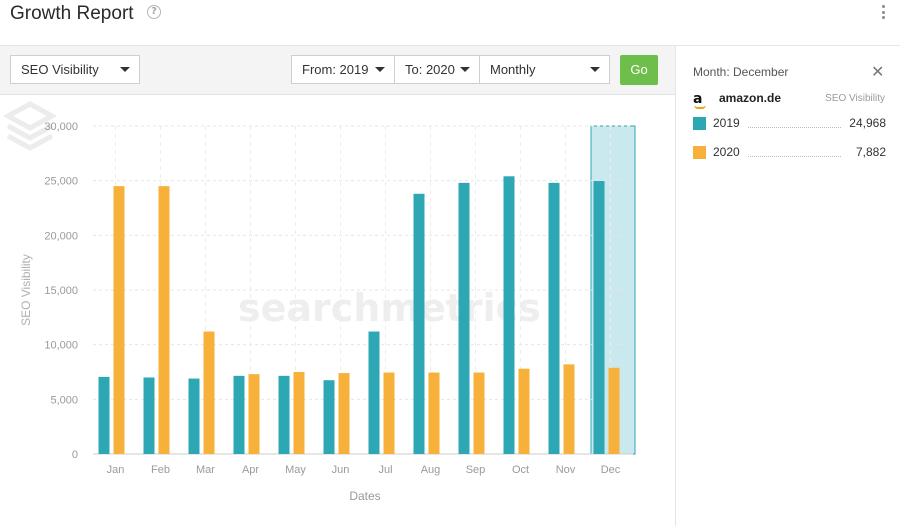 Image resolution: width=900 pixels, height=526 pixels. What do you see at coordinates (464, 318) in the screenshot?
I see `bar-2019-sep` at bounding box center [464, 318].